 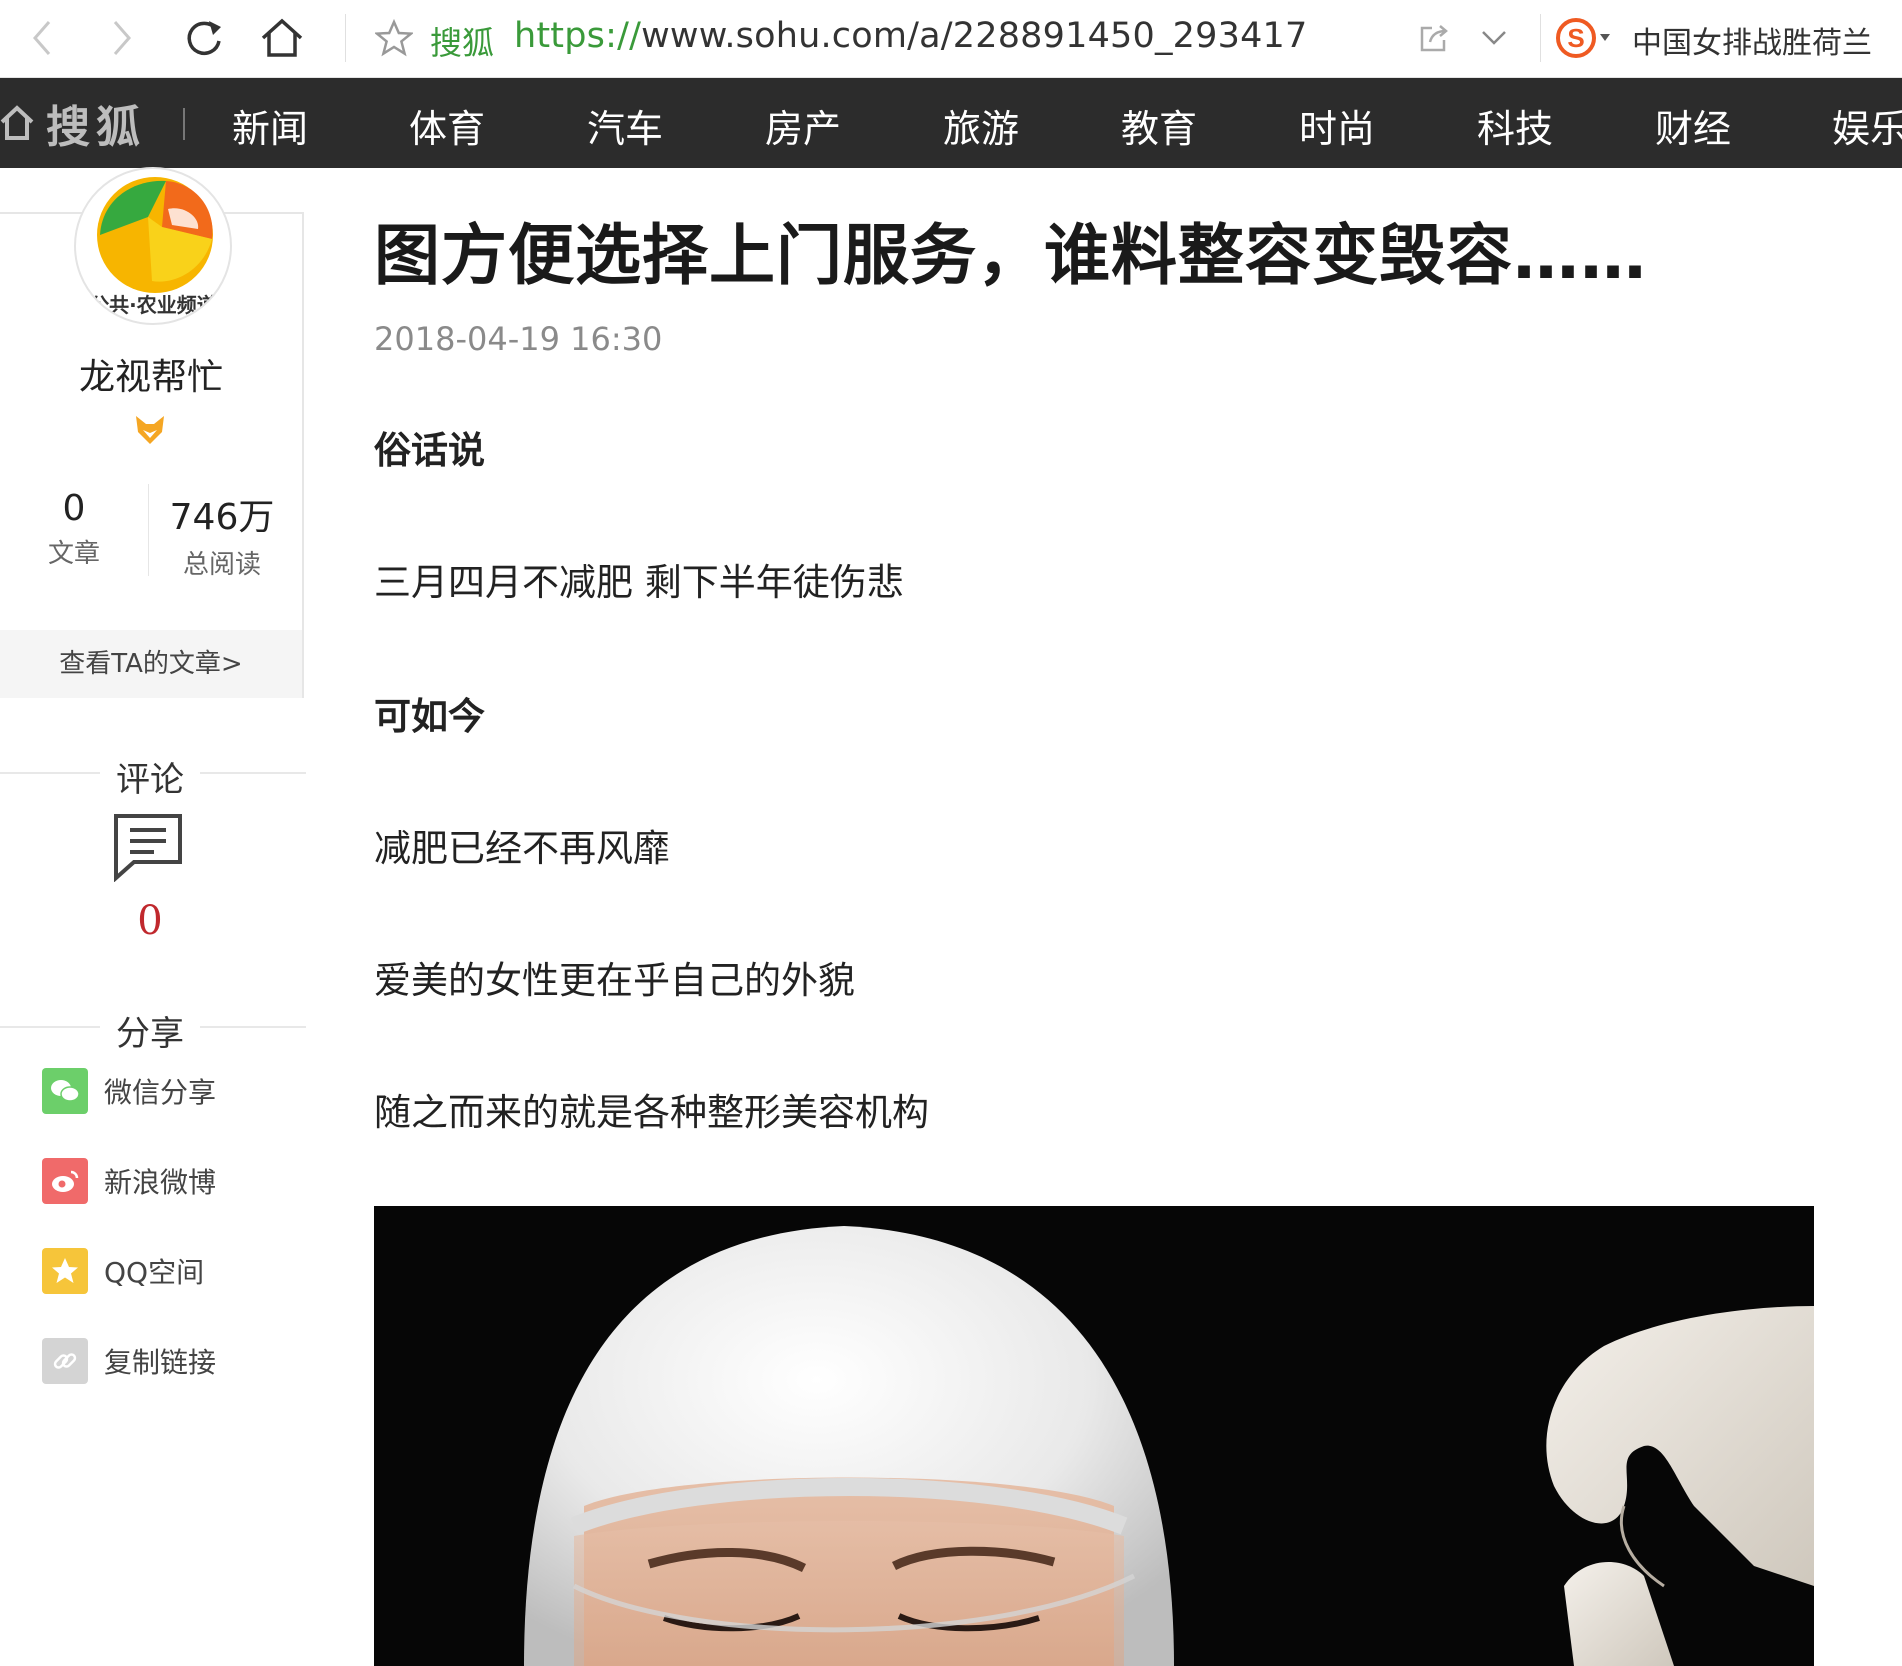 What do you see at coordinates (65, 1361) in the screenshot?
I see `link-icon` at bounding box center [65, 1361].